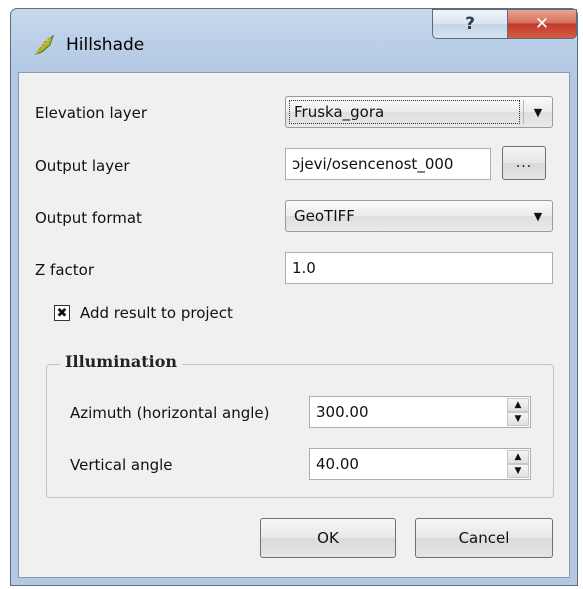  Describe the element at coordinates (156, 313) in the screenshot. I see `add-result-label: Add result to project` at that location.